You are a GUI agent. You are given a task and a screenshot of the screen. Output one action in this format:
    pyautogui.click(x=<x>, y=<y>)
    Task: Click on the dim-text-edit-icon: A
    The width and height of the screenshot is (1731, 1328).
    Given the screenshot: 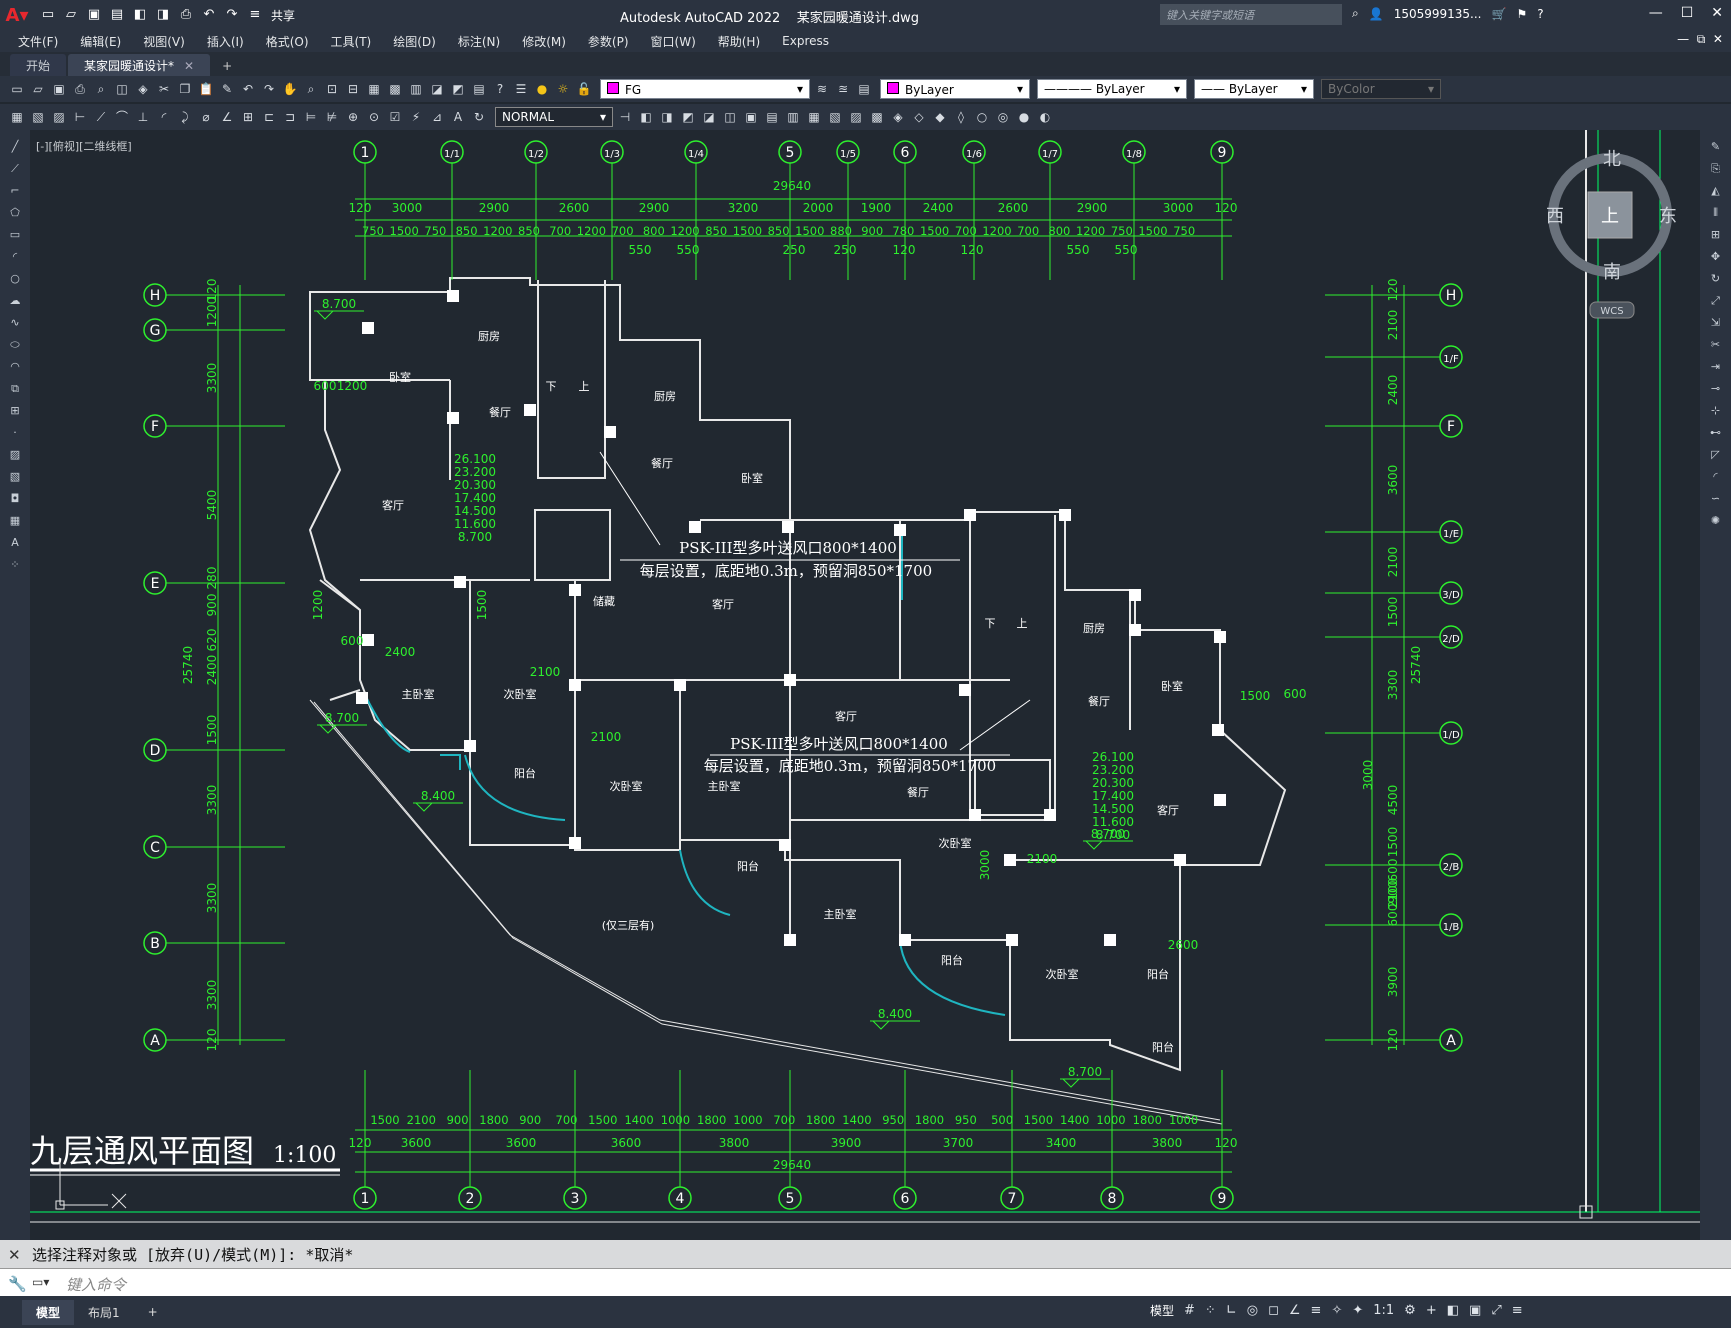 What is the action you would take?
    pyautogui.click(x=458, y=117)
    